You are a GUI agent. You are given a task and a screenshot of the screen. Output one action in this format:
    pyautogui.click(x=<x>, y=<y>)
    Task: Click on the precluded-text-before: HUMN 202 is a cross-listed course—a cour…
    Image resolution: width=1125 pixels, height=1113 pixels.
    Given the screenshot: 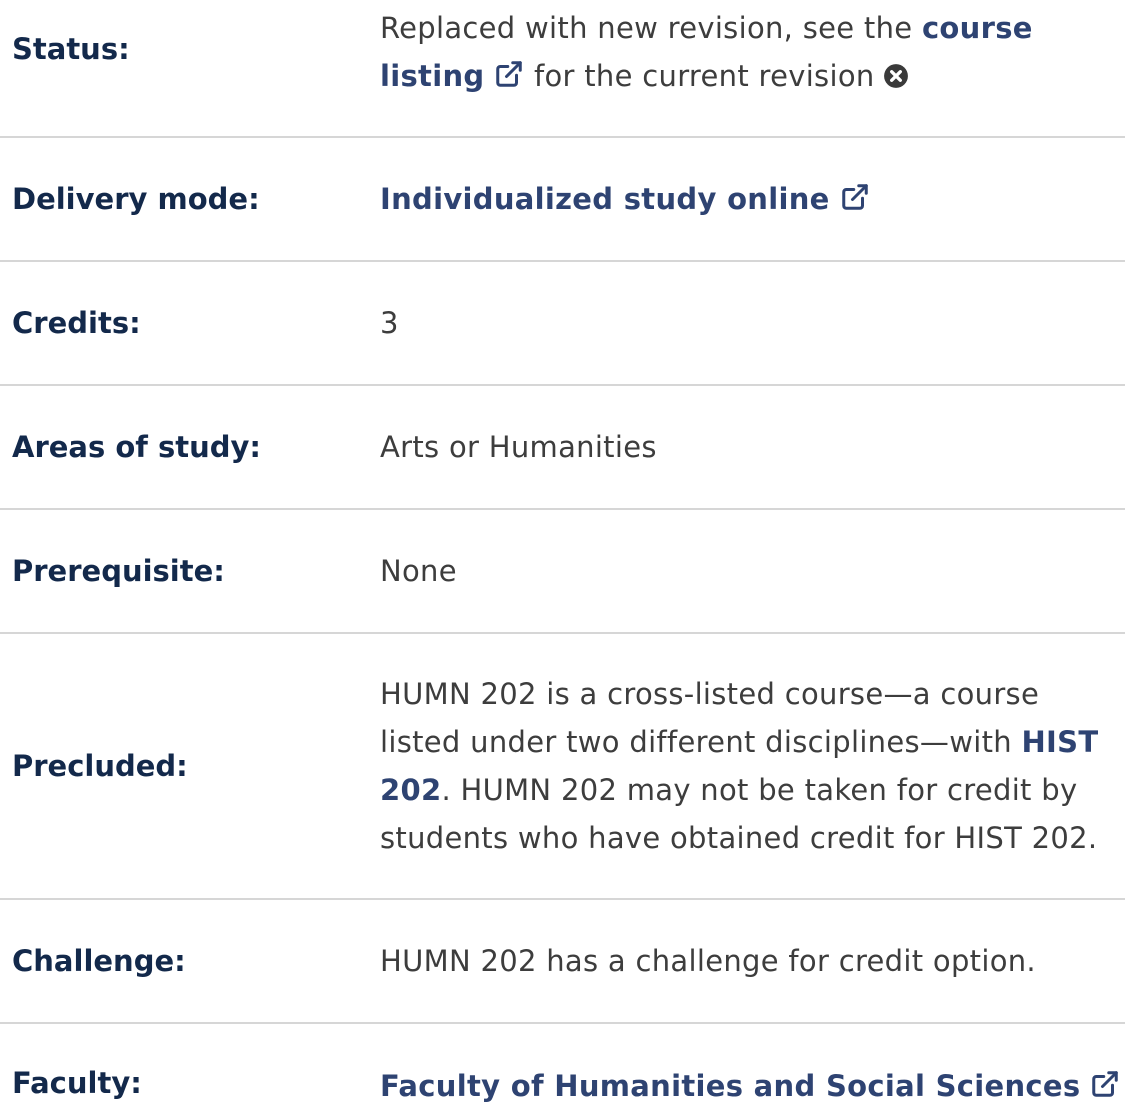 What is the action you would take?
    pyautogui.click(x=710, y=718)
    